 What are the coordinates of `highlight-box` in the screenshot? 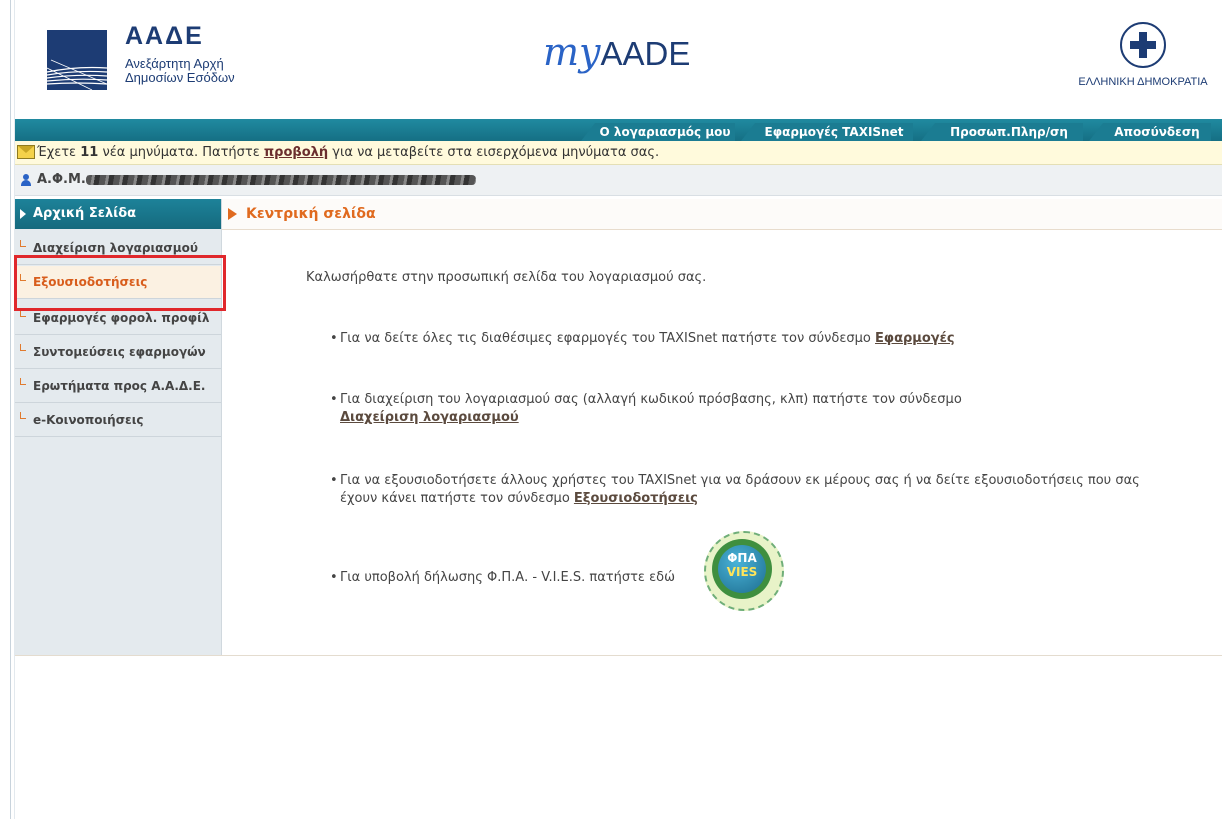 It's located at (120, 283).